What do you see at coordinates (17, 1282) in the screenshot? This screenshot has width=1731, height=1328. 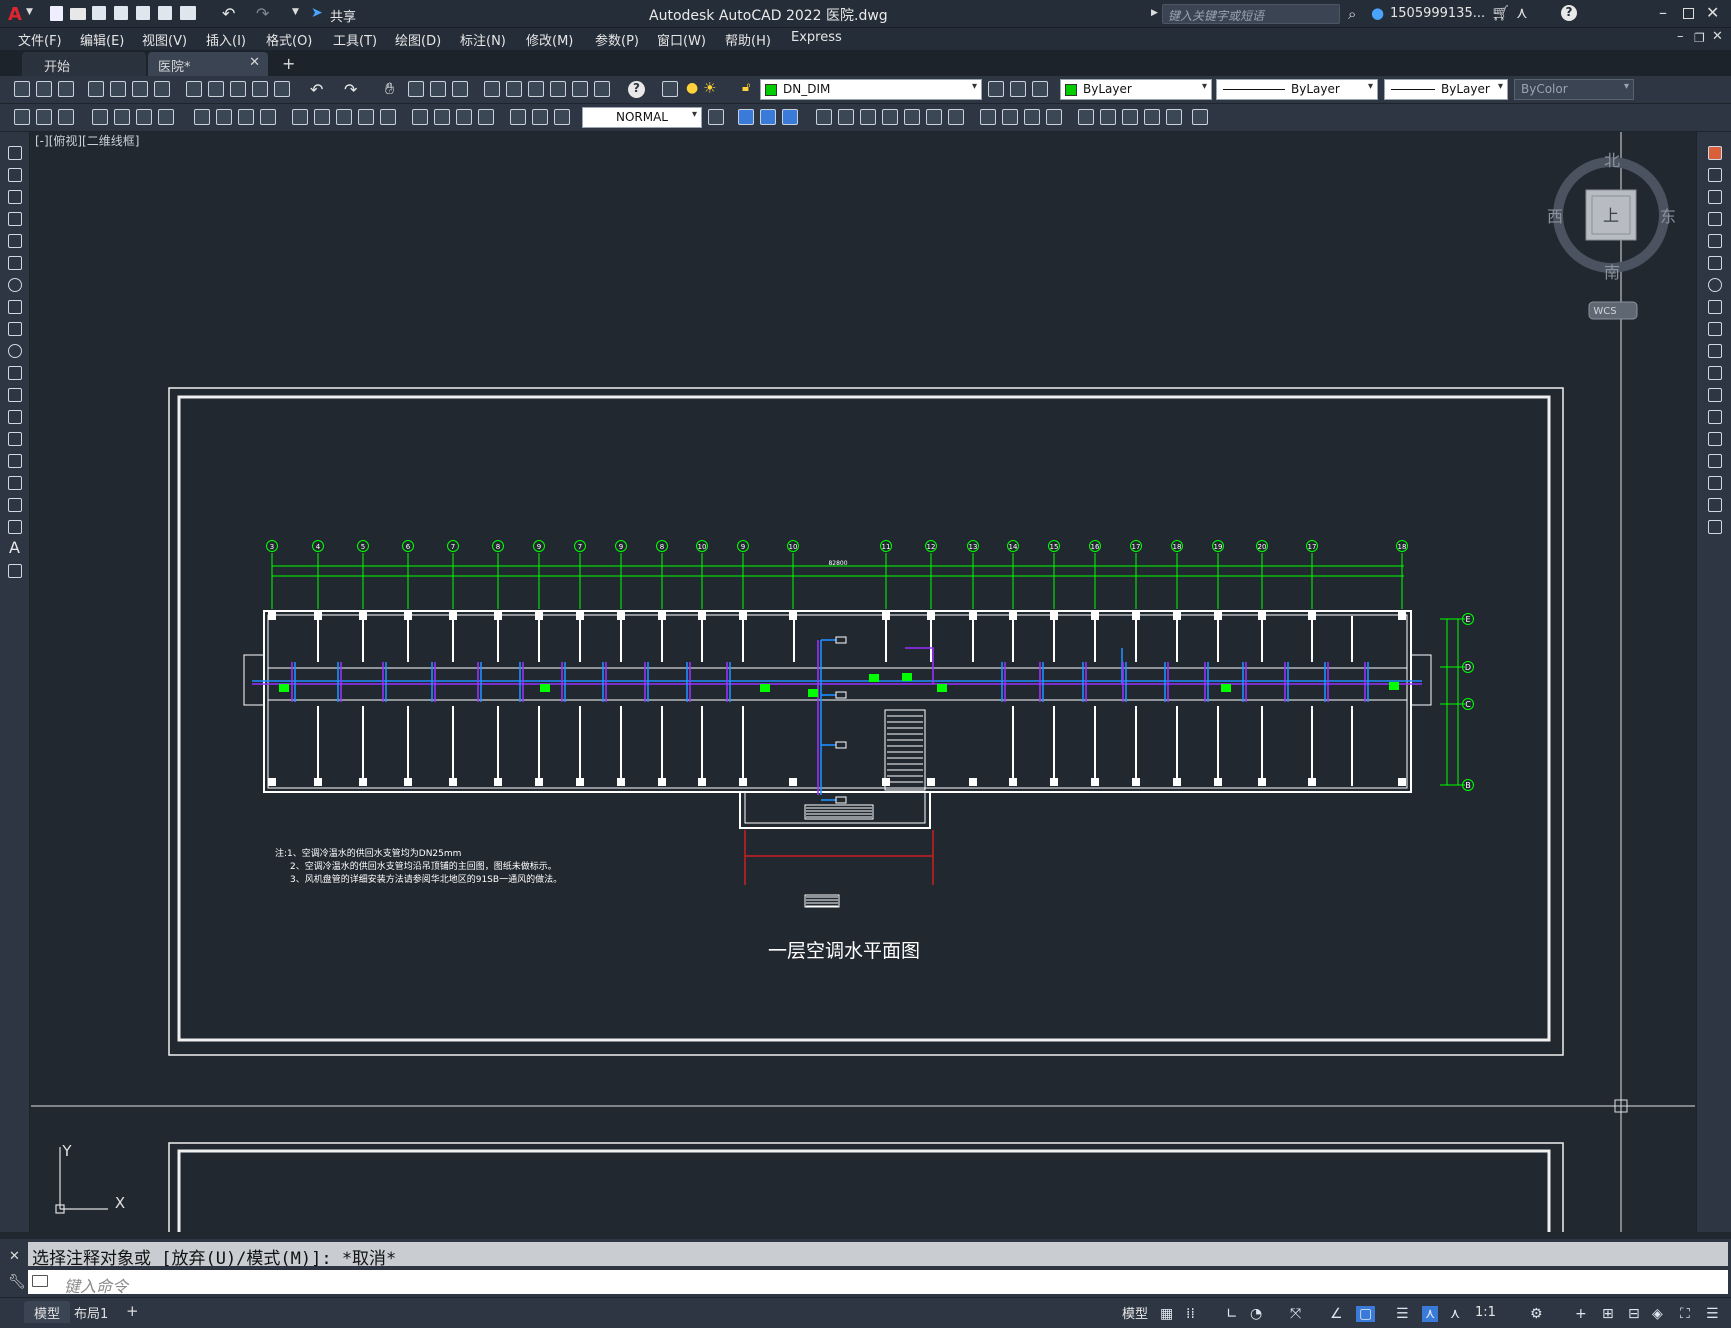 I see `command-customize-icon: 🔧︎` at bounding box center [17, 1282].